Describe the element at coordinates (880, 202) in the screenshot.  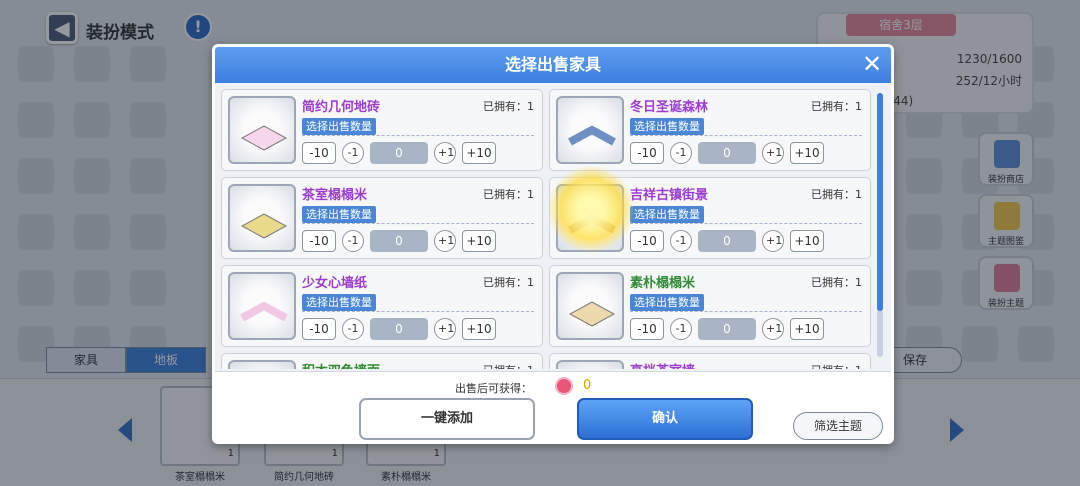
I see `scrollbar-thumb` at that location.